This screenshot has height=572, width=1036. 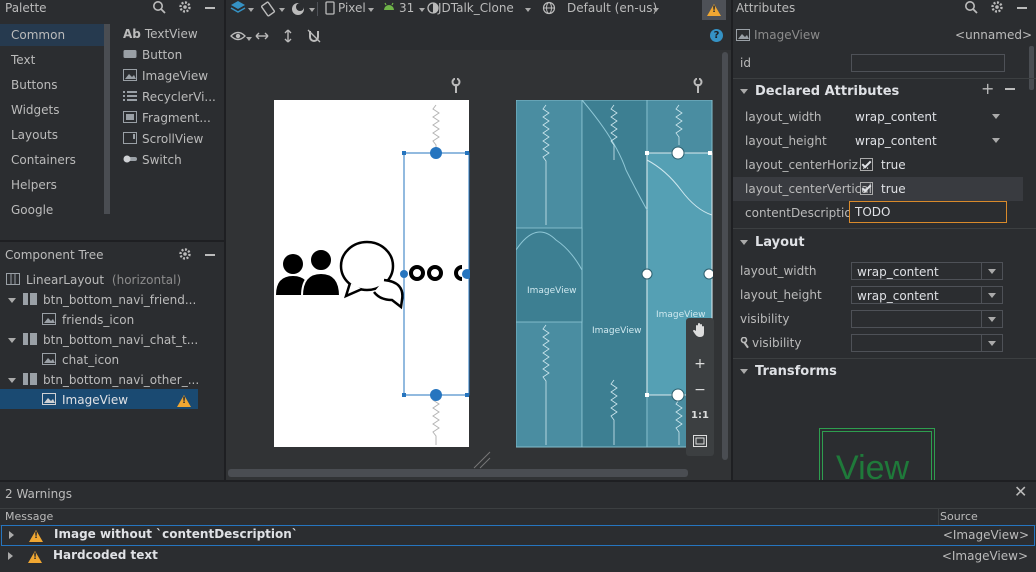 What do you see at coordinates (34, 85) in the screenshot?
I see `palette-category-buttons: Buttons` at bounding box center [34, 85].